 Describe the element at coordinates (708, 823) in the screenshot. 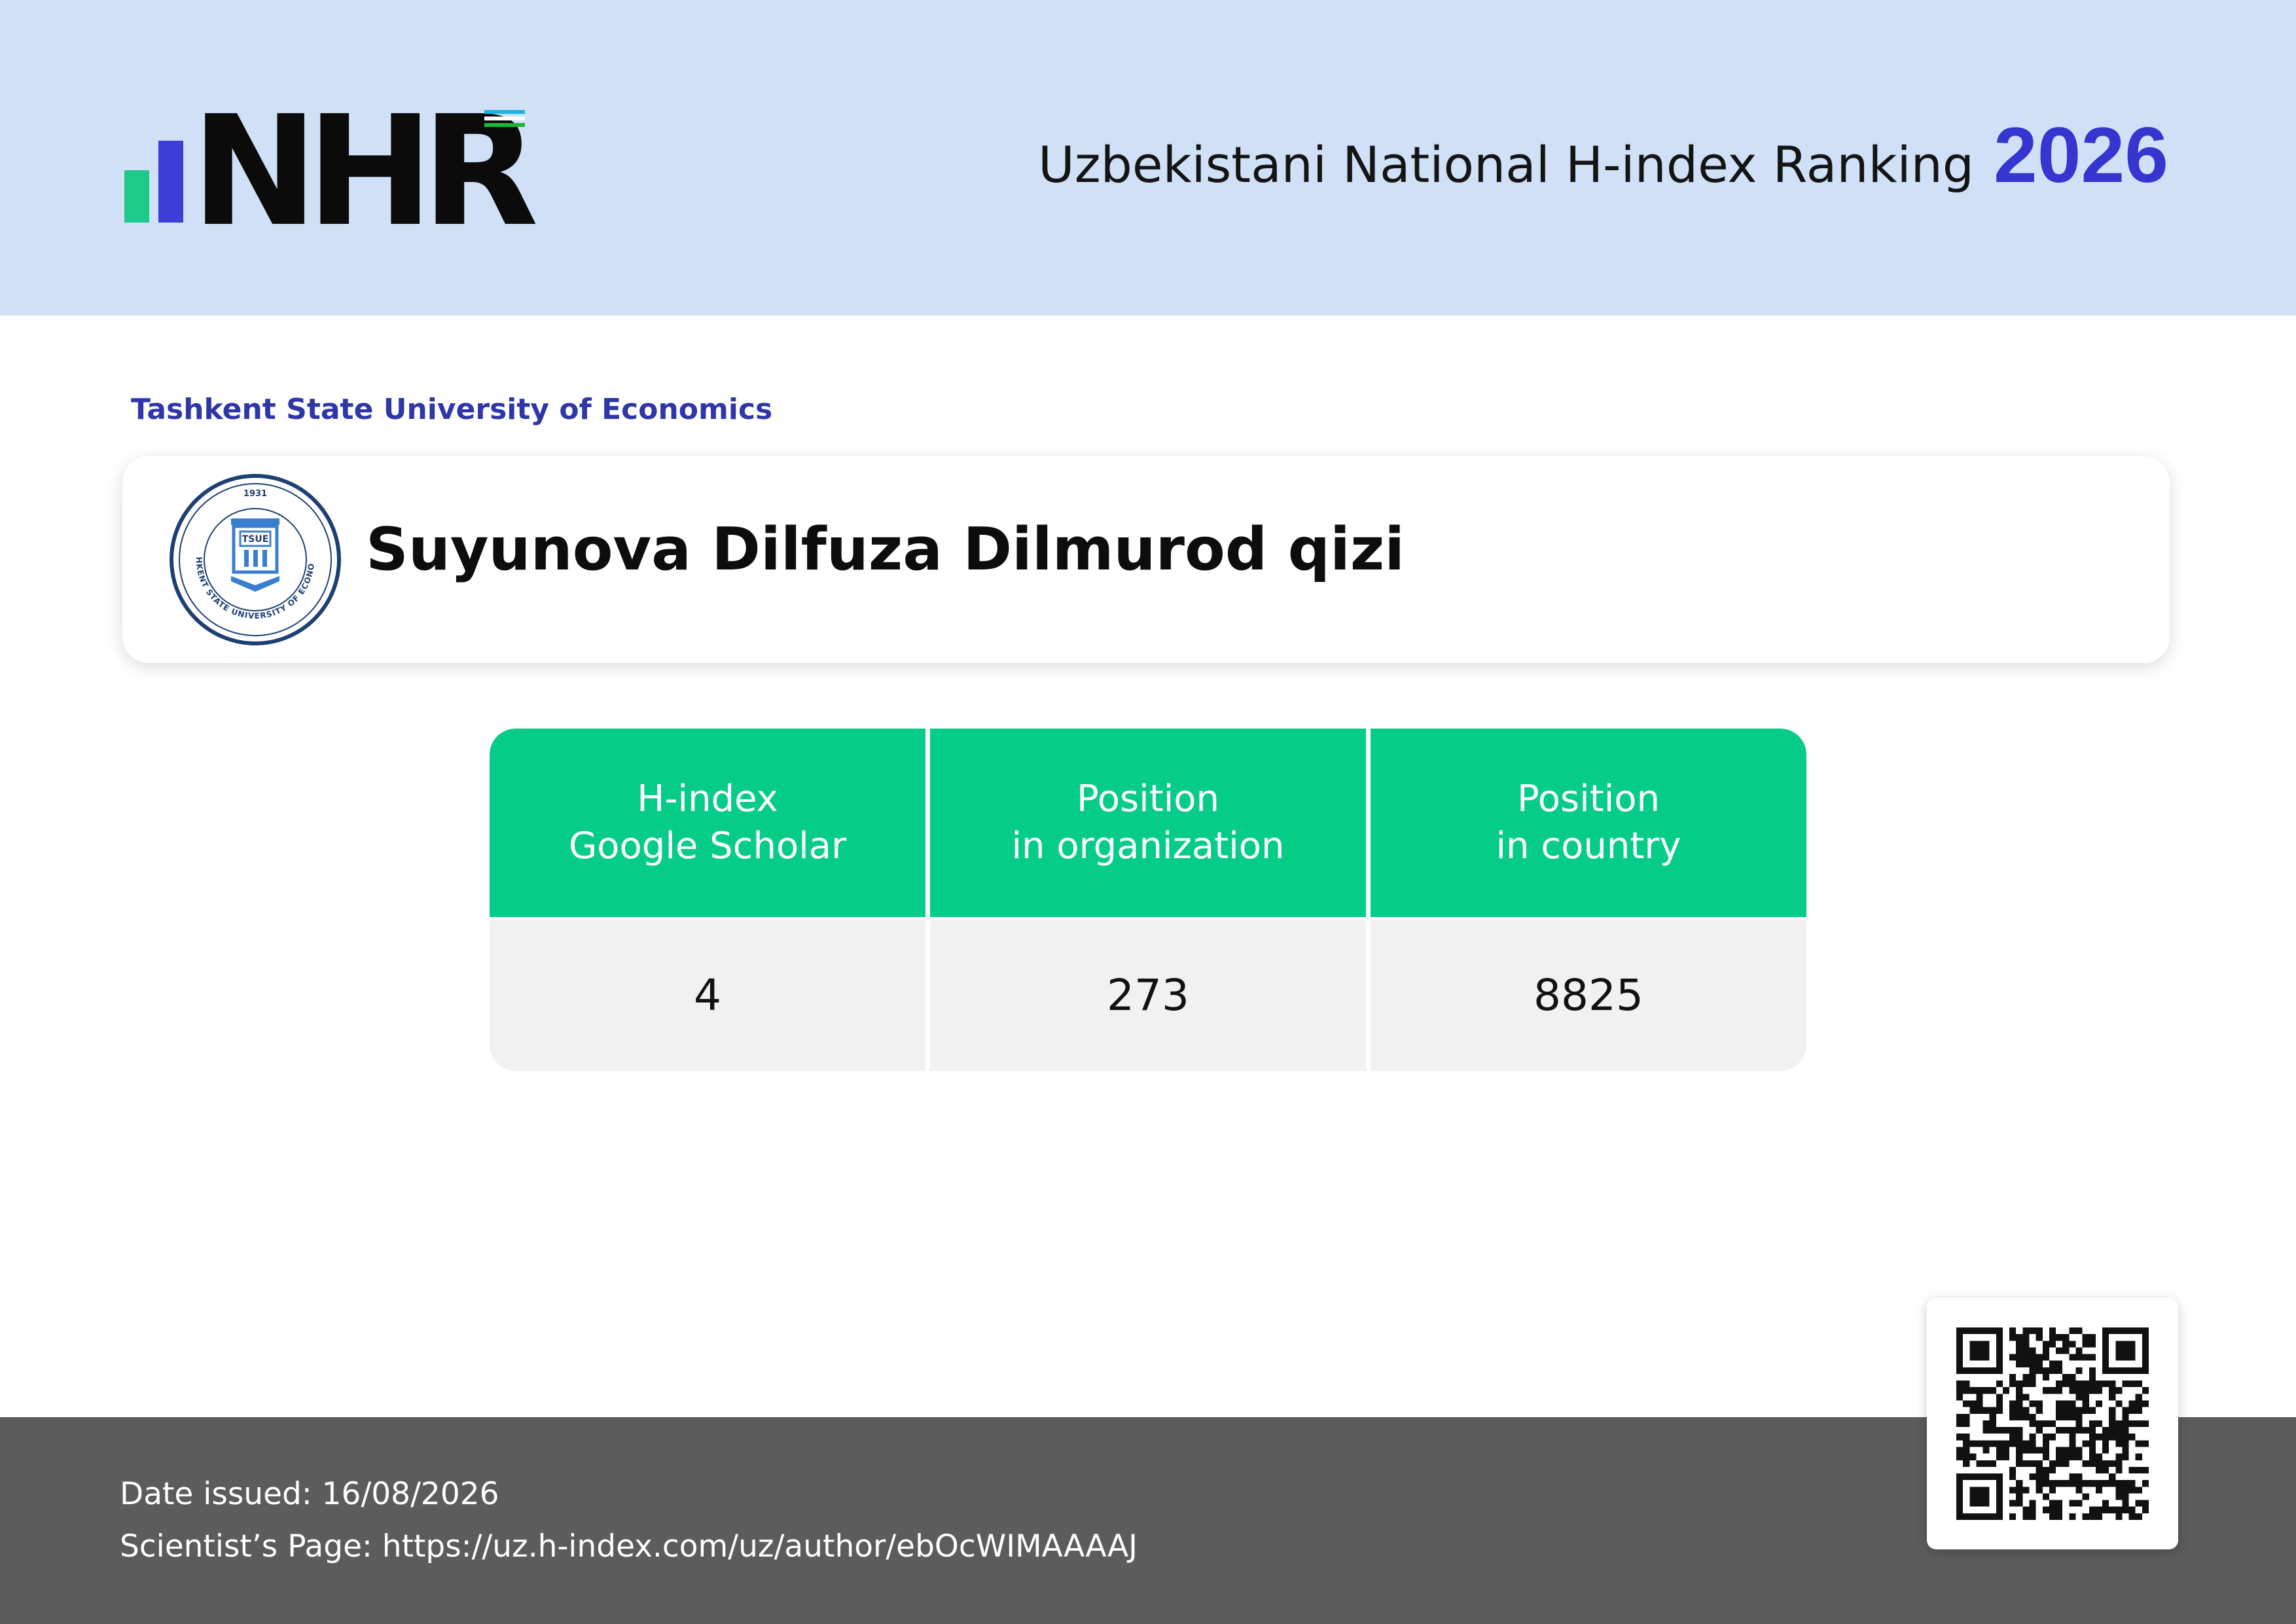

I see `stat-header-hindex: H-index Google Scholar` at that location.